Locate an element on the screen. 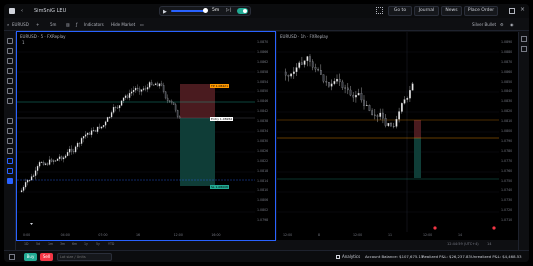 The width and height of the screenshot is (533, 266). price-tick-label: 1.0806 is located at coordinates (263, 200).